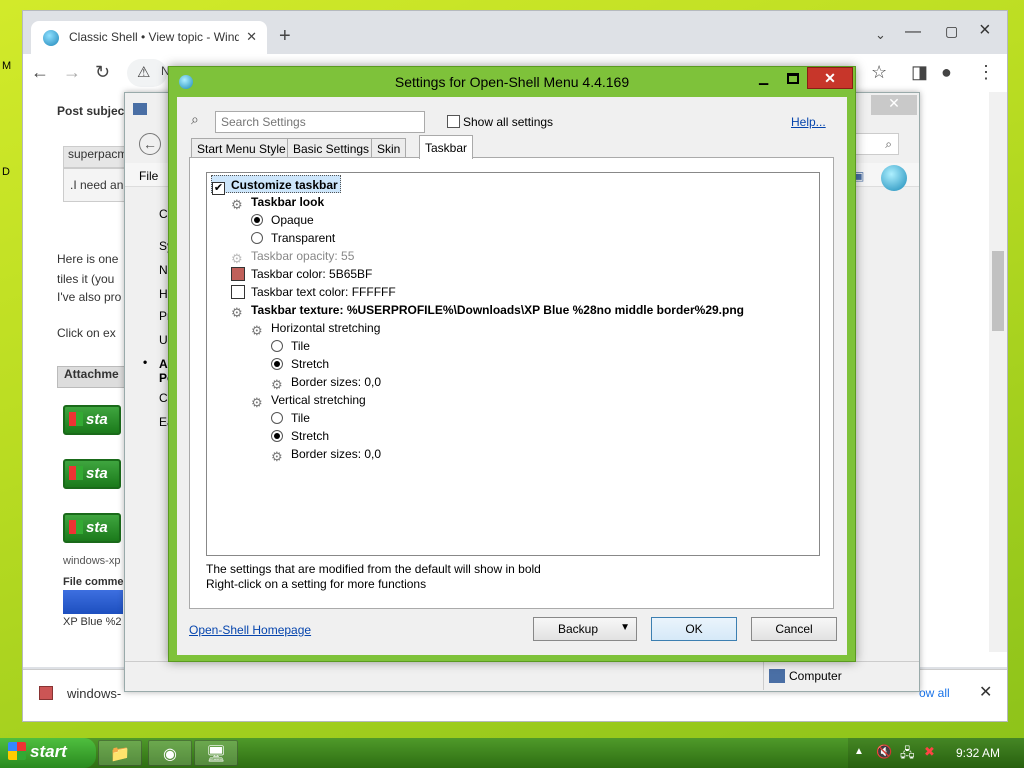 The height and width of the screenshot is (768, 1024). What do you see at coordinates (92, 474) in the screenshot?
I see `xp-start-image-2: sta` at bounding box center [92, 474].